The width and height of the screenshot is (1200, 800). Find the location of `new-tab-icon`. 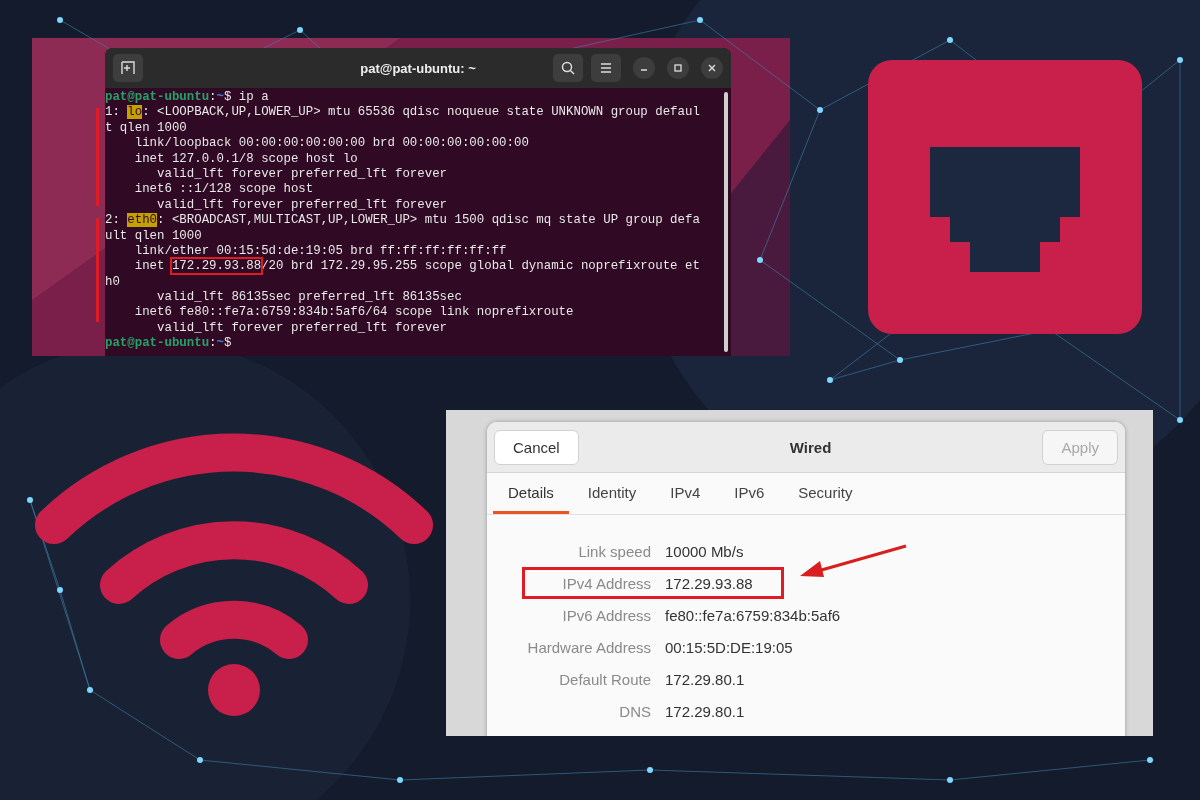

new-tab-icon is located at coordinates (128, 68).